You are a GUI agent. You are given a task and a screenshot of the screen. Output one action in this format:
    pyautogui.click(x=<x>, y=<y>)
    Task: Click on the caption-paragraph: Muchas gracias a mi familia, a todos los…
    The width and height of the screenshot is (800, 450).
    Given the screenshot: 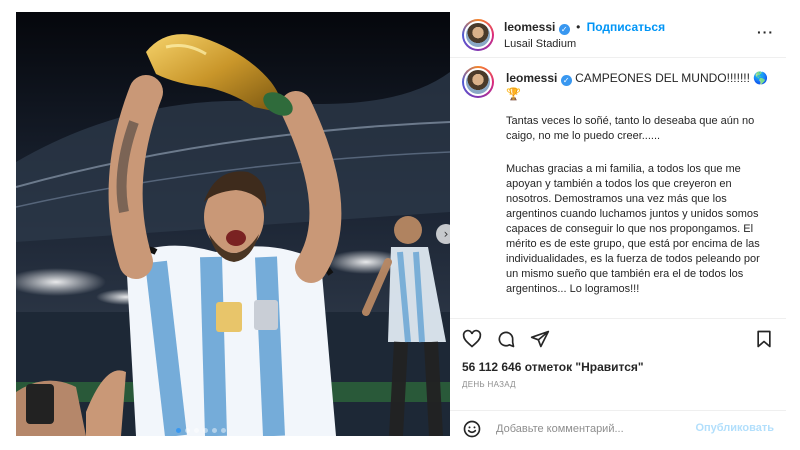 What is the action you would take?
    pyautogui.click(x=633, y=229)
    